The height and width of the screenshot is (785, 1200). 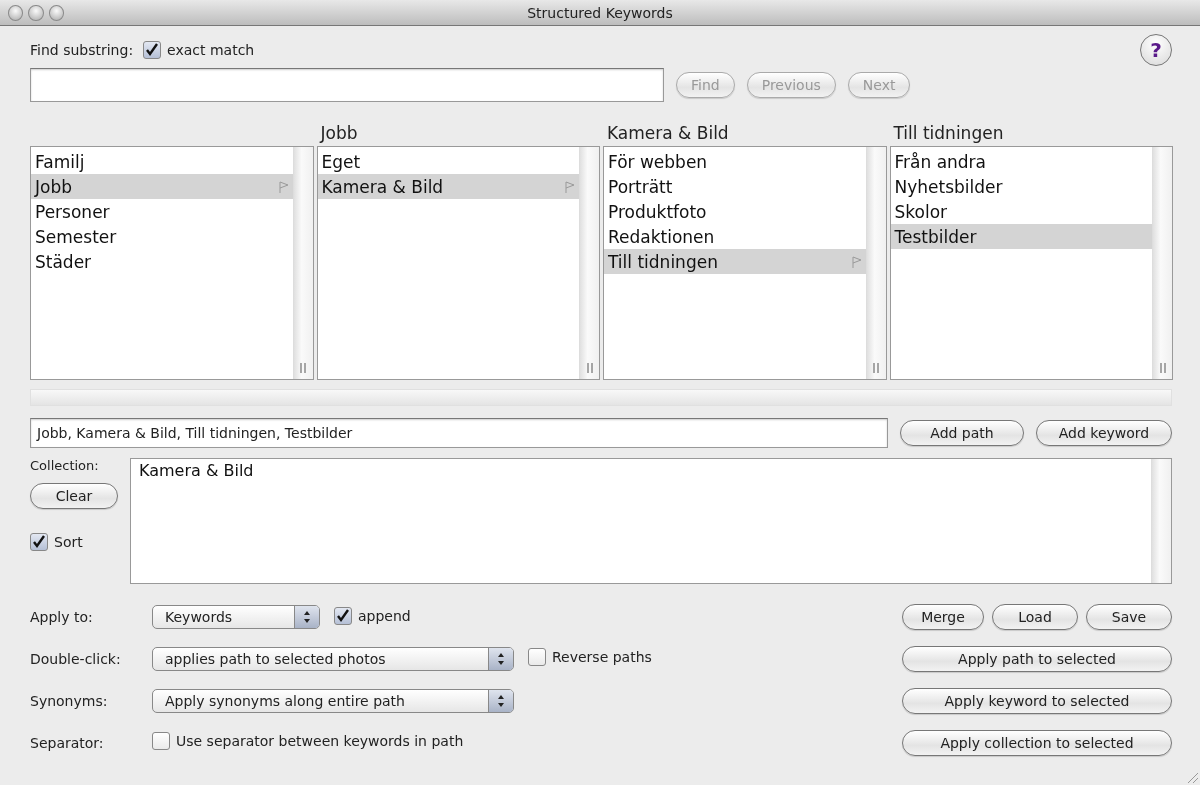 What do you see at coordinates (602, 657) in the screenshot?
I see `checkbox-label: Reverse paths` at bounding box center [602, 657].